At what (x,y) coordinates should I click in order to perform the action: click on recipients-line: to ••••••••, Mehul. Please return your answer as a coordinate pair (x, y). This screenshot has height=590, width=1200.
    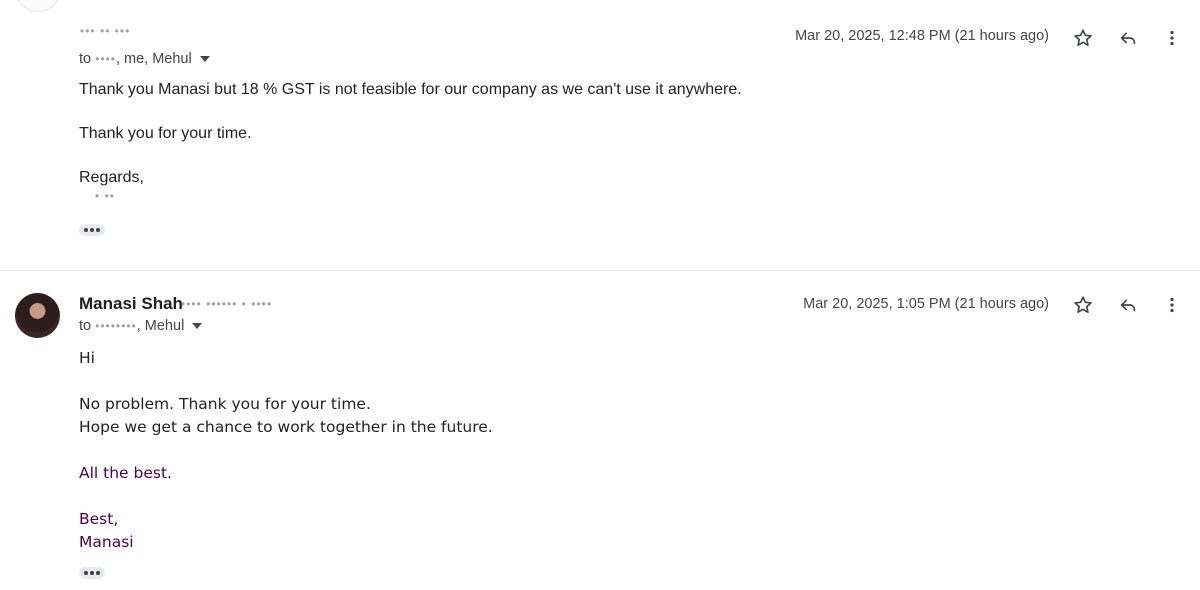
    Looking at the image, I should click on (141, 326).